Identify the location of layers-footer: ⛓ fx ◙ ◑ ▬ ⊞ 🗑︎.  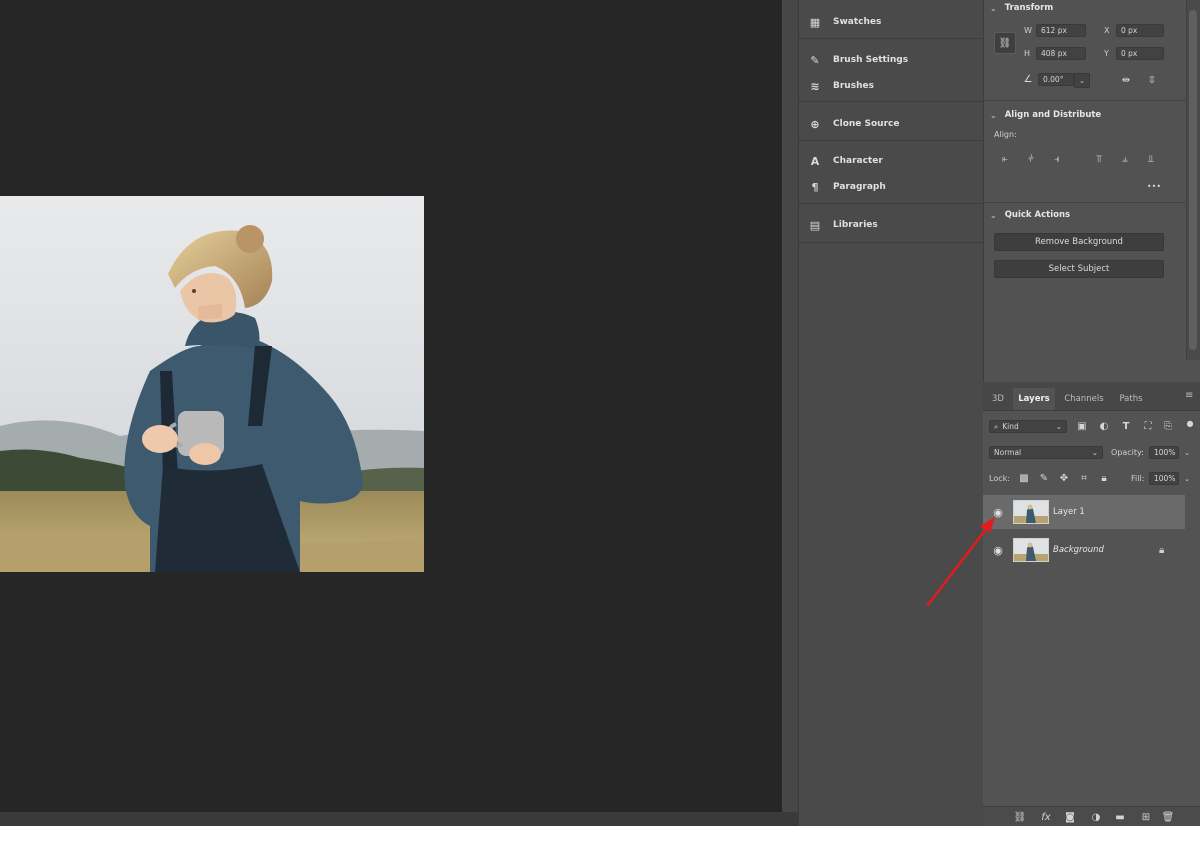
(1091, 816).